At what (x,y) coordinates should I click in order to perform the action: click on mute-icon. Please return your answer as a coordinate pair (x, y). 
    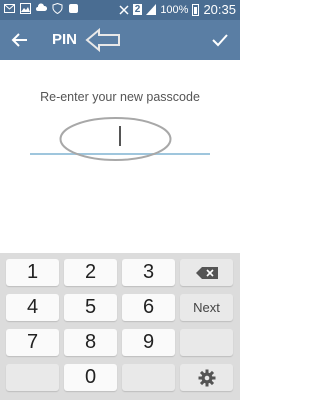
    Looking at the image, I should click on (124, 9).